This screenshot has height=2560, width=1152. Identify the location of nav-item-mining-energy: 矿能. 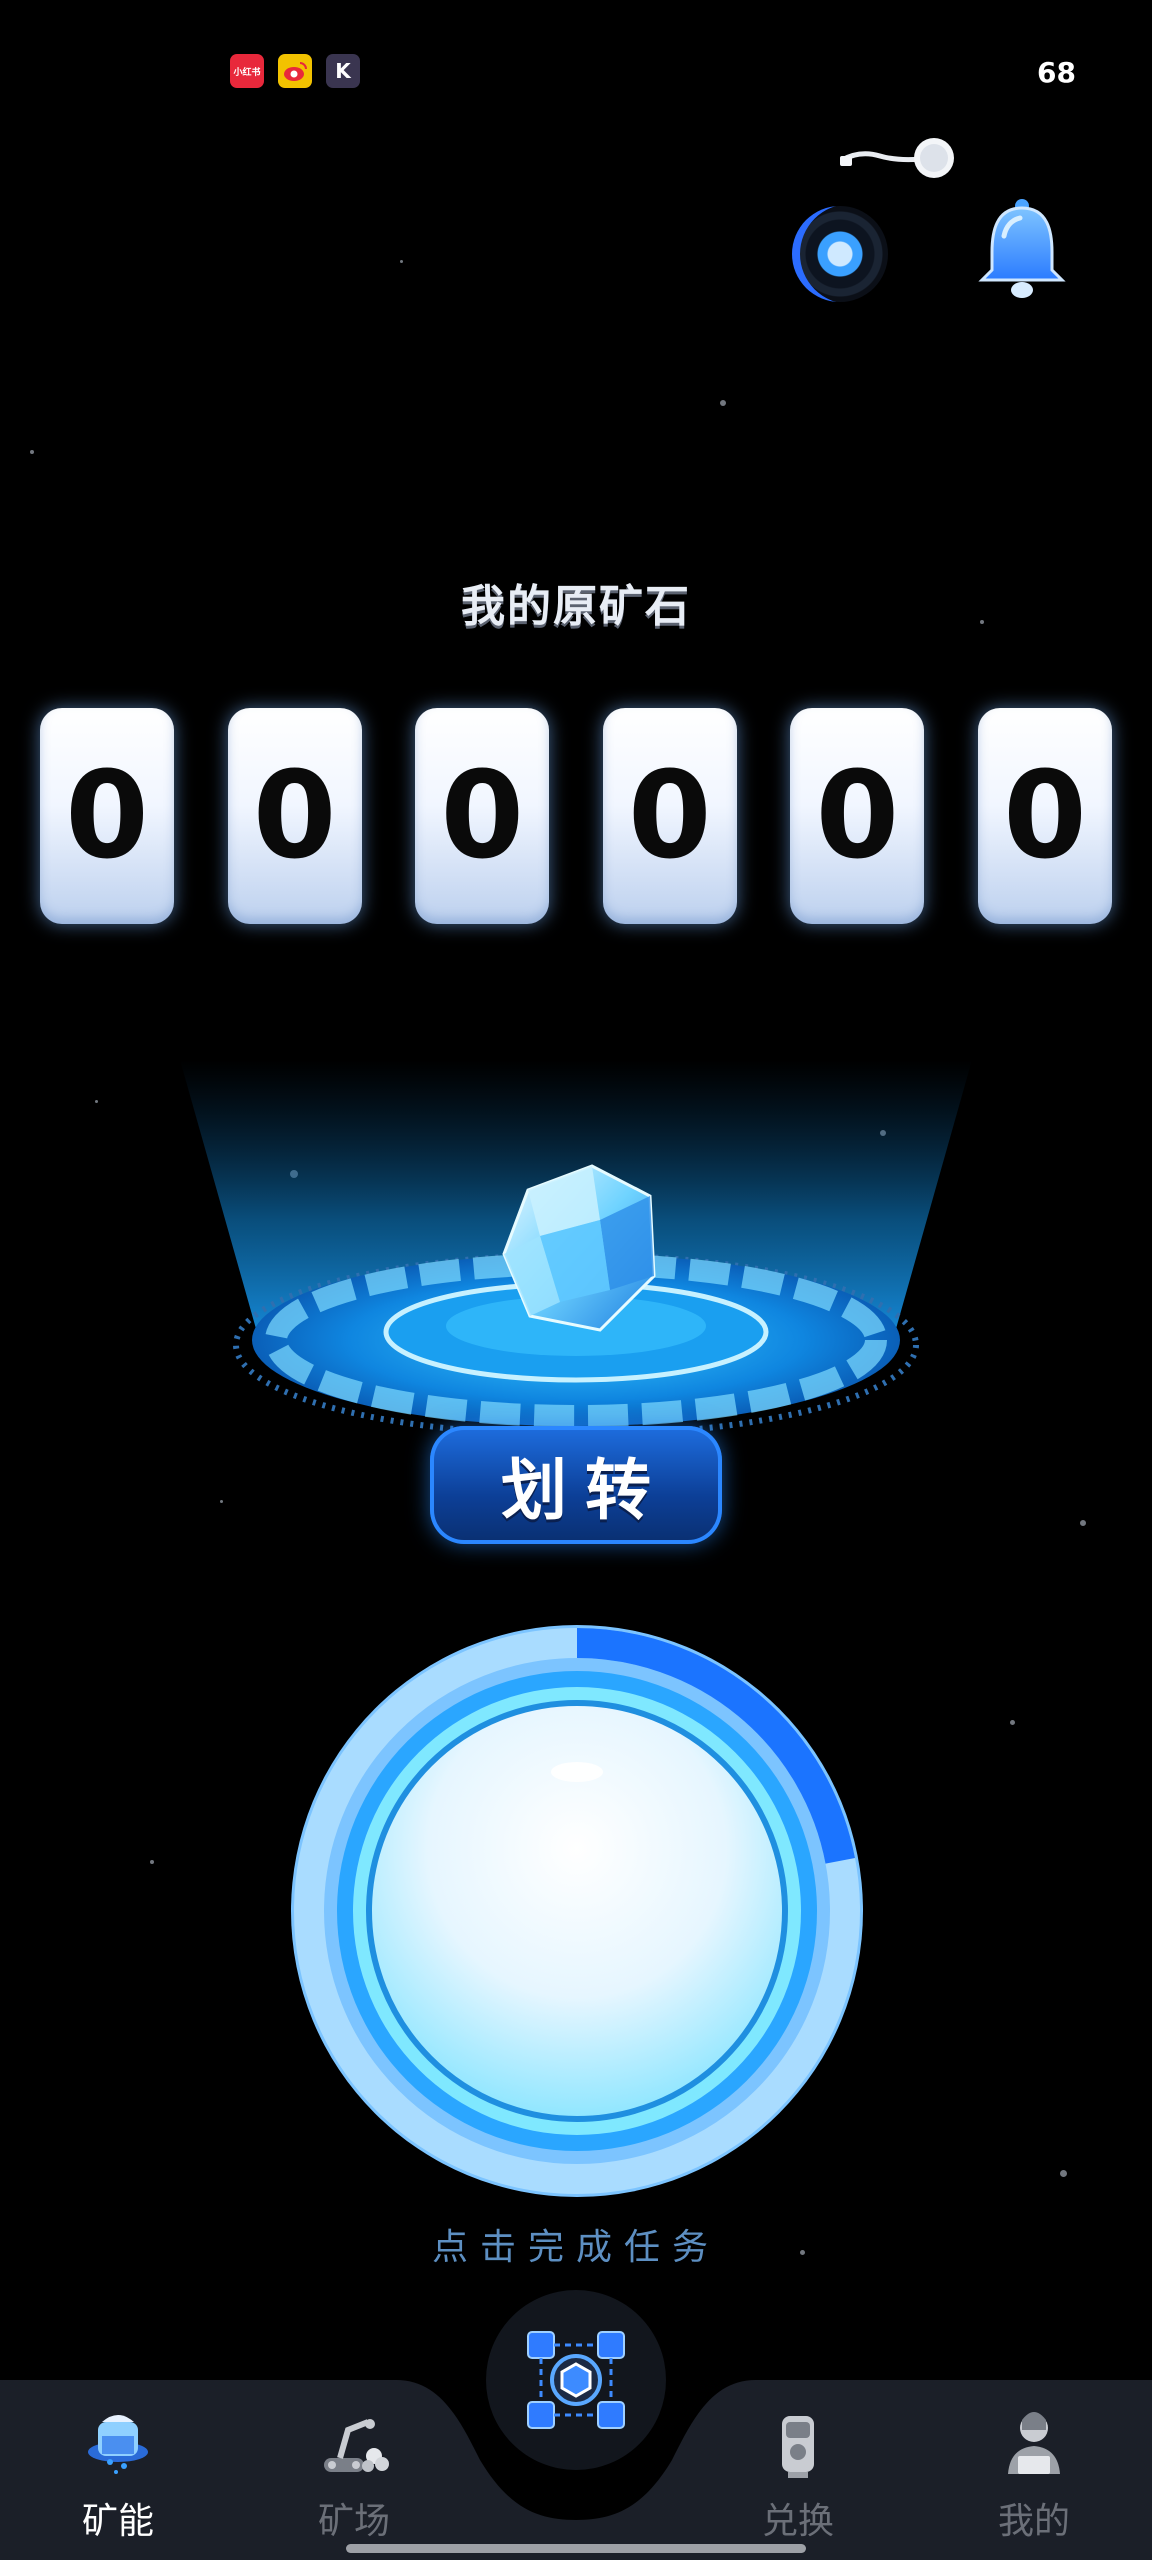
(118, 2470).